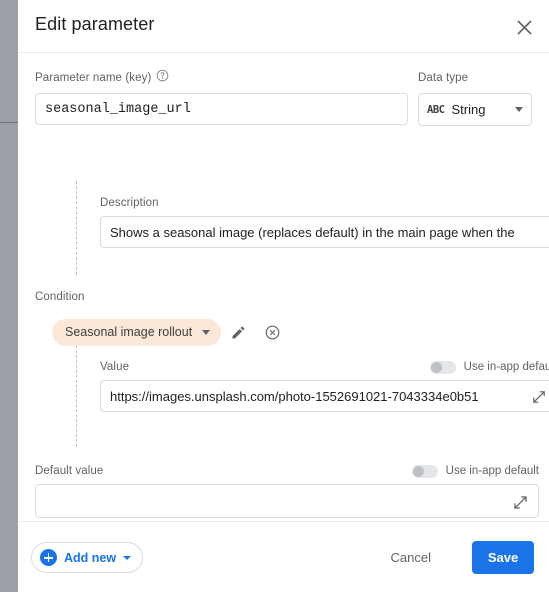  I want to click on parameter-name-field-group: Parameter name (key) seasonal_image_url, so click(221, 97).